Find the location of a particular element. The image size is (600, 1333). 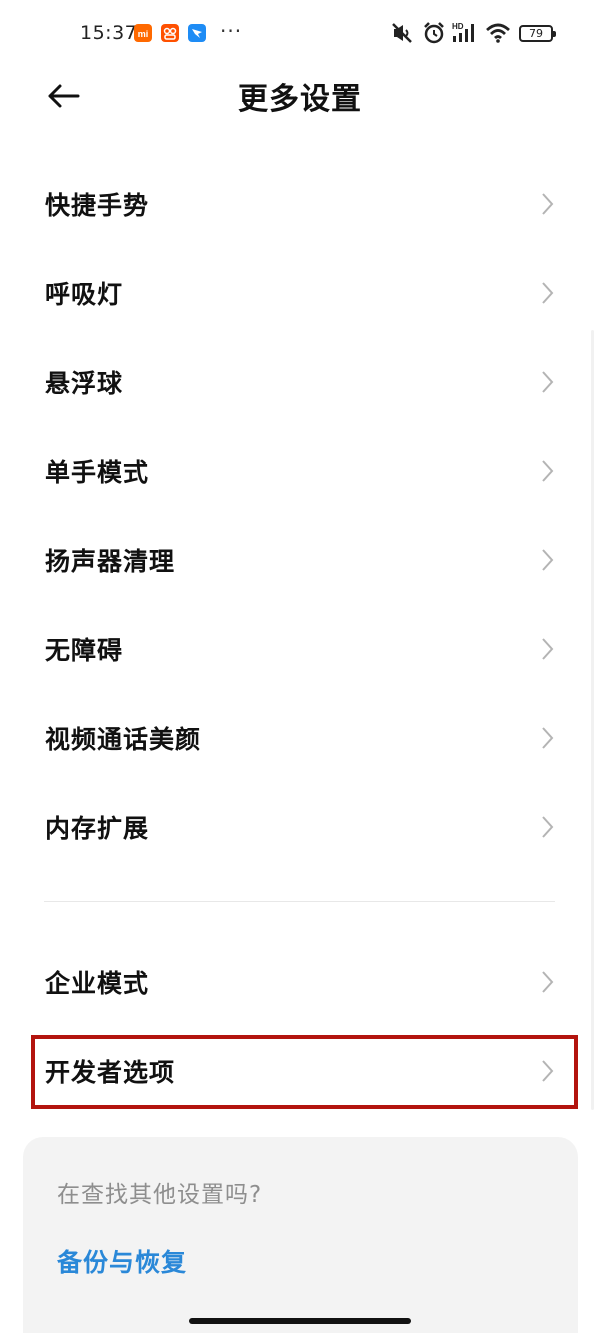

settings-item-label: 悬浮球 is located at coordinates (84, 383).